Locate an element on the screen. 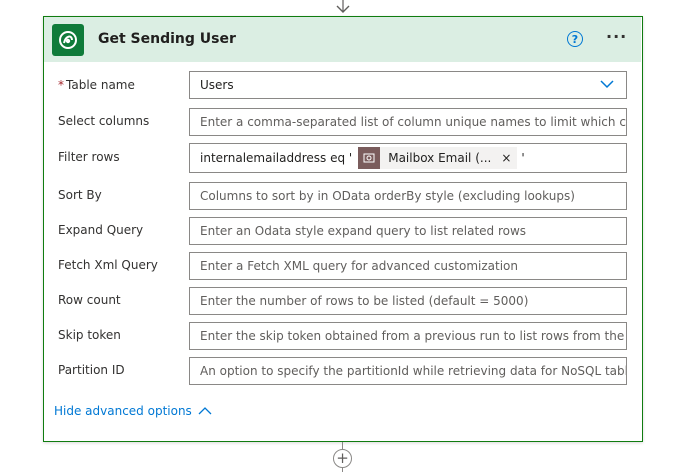  card-title: Get Sending User is located at coordinates (167, 39).